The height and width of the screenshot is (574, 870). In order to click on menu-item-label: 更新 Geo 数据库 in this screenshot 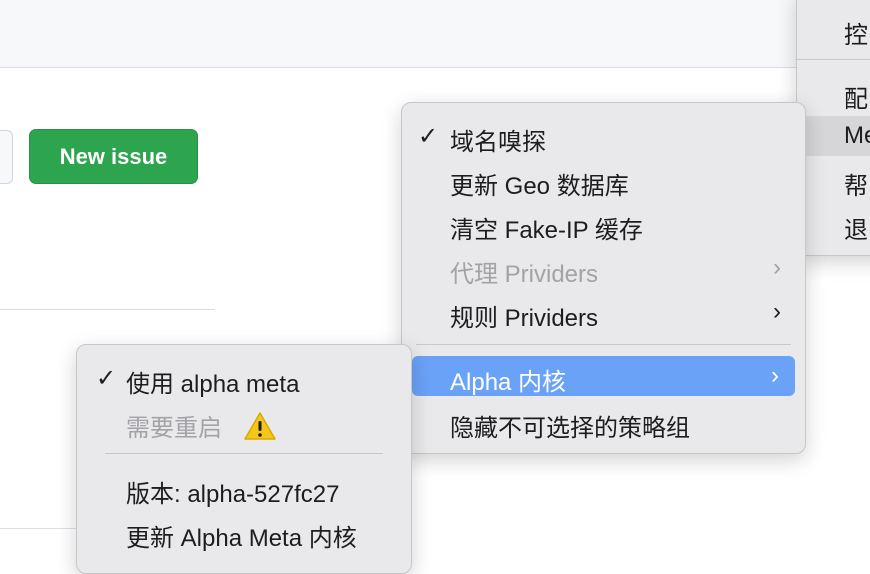, I will do `click(539, 186)`.